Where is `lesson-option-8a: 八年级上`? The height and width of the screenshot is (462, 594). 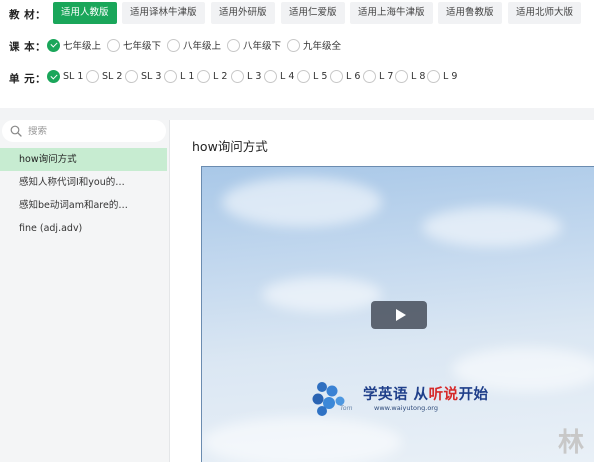
lesson-option-8a: 八年级上 is located at coordinates (194, 45).